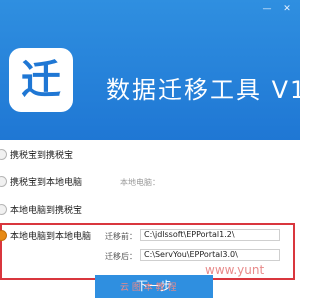  I want to click on option-label: 携税宝到本地电脑, so click(46, 182).